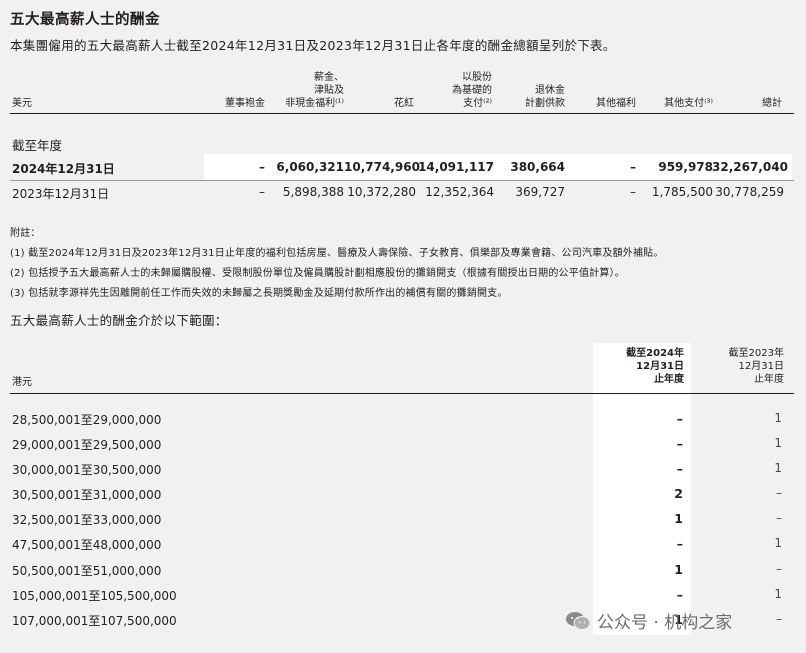  What do you see at coordinates (22, 103) in the screenshot?
I see `currency-label: 美元` at bounding box center [22, 103].